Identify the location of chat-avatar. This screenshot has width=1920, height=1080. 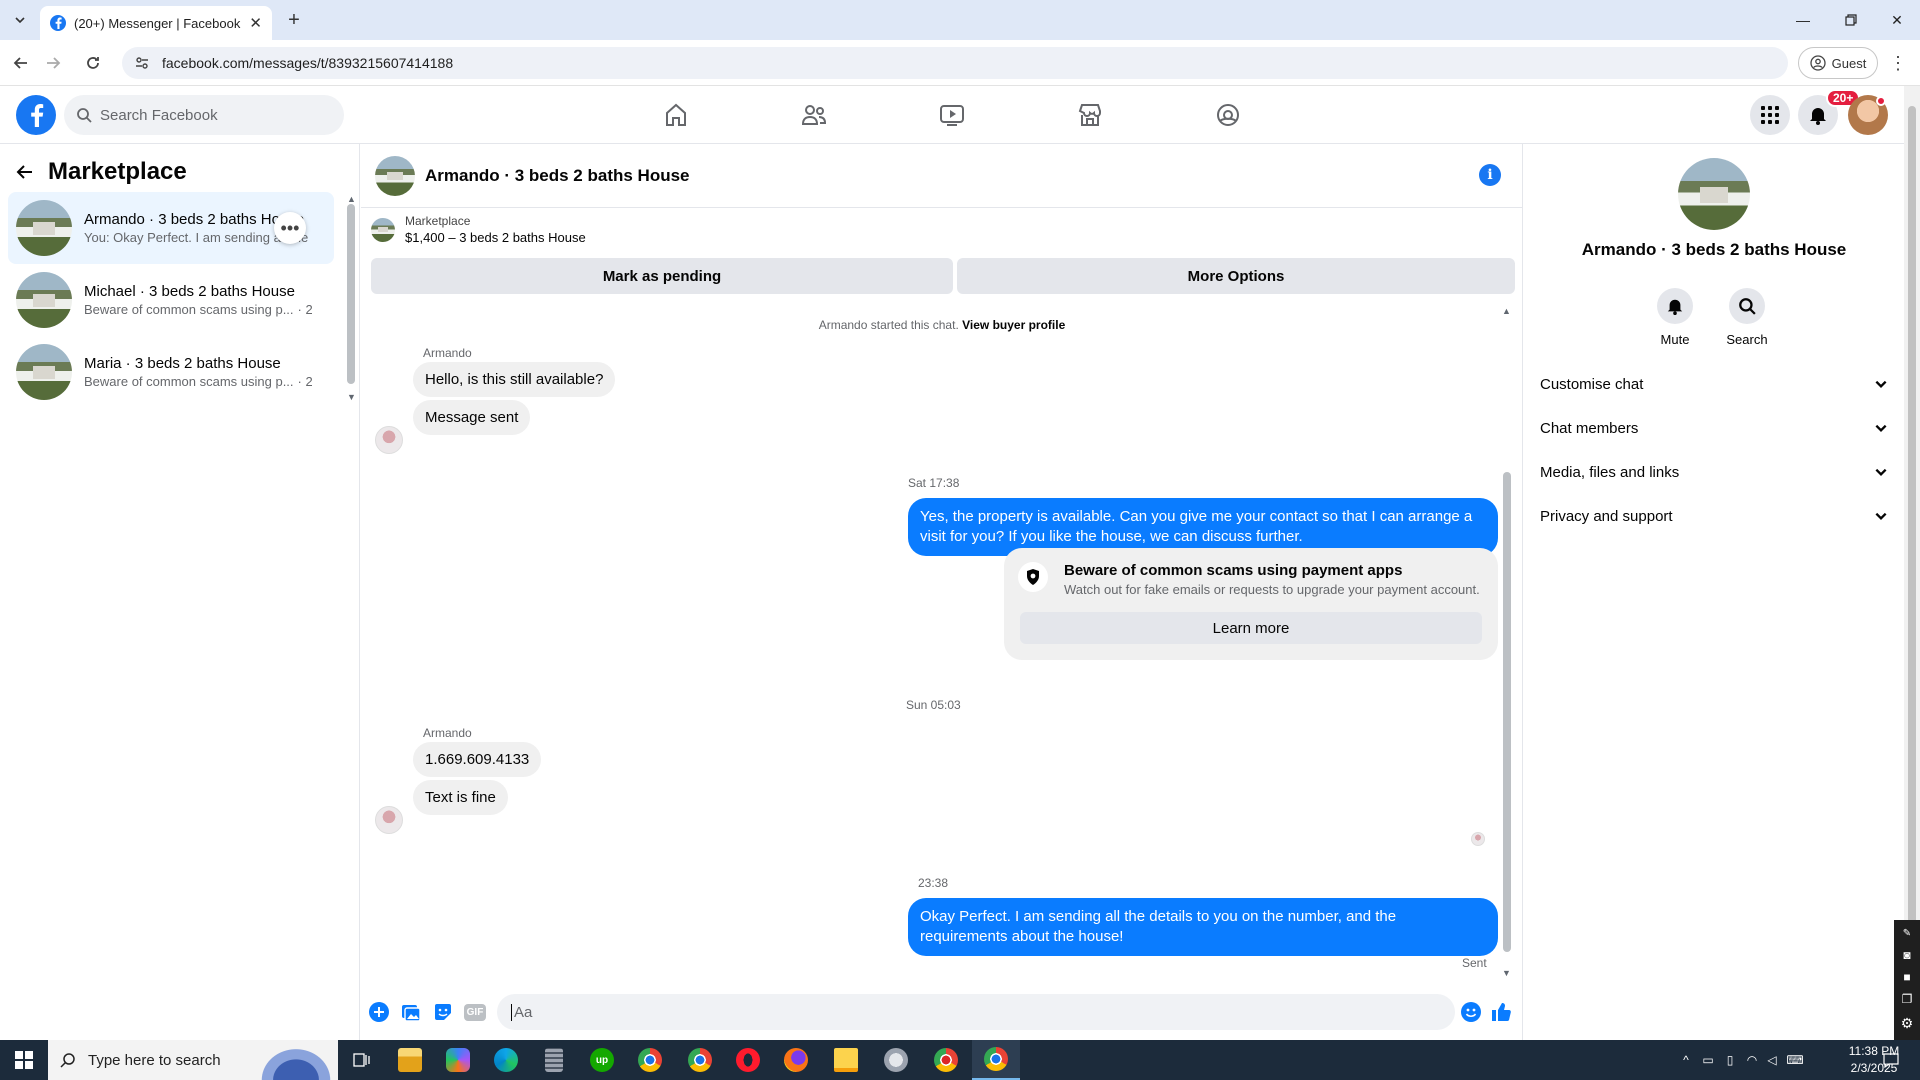
(395, 175).